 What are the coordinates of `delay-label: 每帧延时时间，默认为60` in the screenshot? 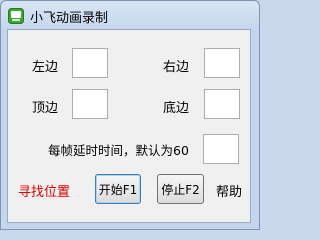 It's located at (118, 150).